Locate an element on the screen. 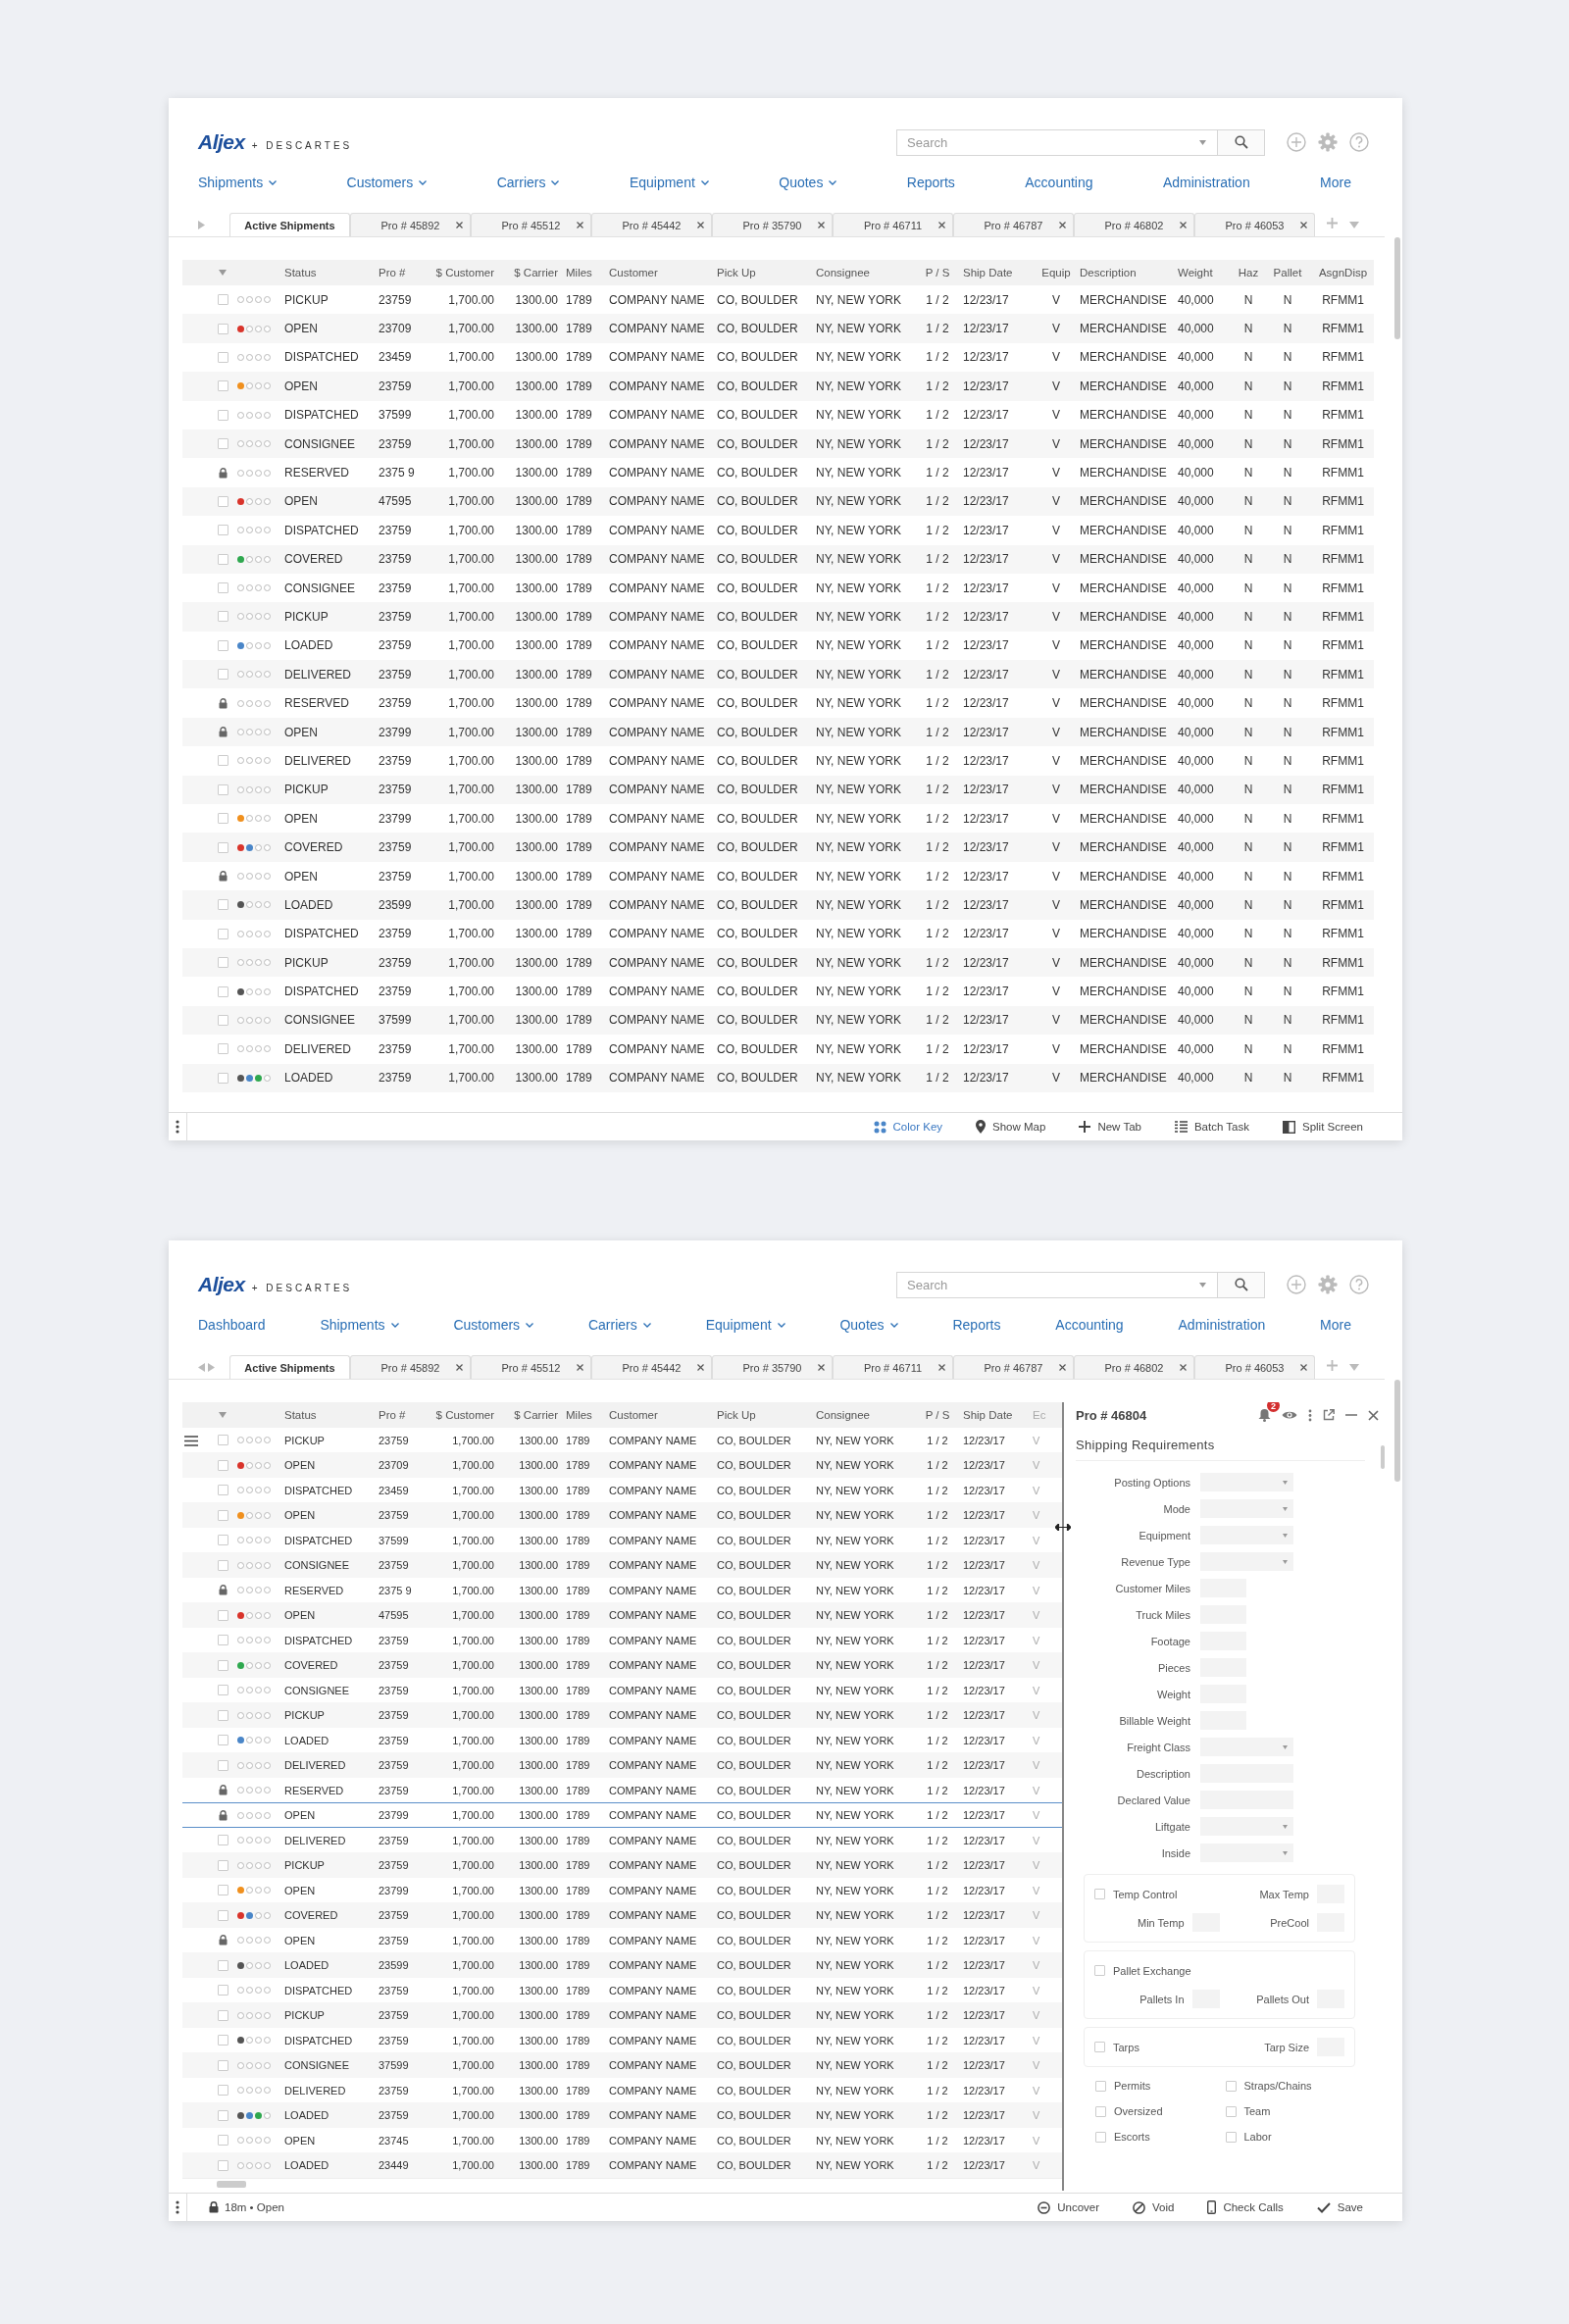 Image resolution: width=1569 pixels, height=2324 pixels. table-row: LOADED 23599 1,700.00 1300.00 1789 COMPANY NAME CO, BOULDER NY, NEW YORK 1 / 2 12/23/17 V MERCHANDISE 40,000 N N RFMM1 is located at coordinates (778, 905).